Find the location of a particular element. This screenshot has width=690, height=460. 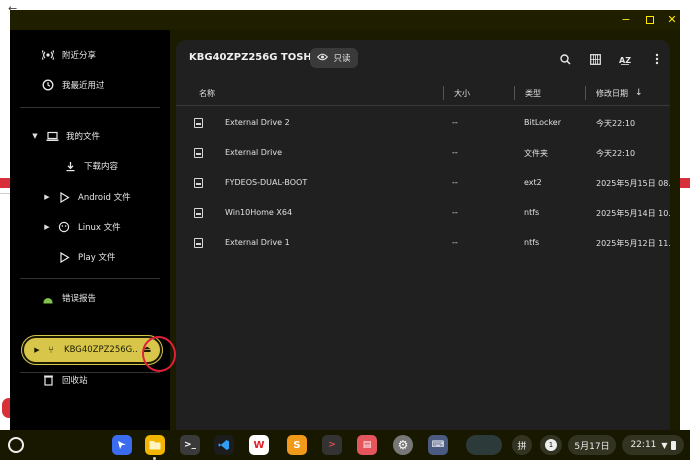

column-modified: 修改日期 is located at coordinates (612, 93).